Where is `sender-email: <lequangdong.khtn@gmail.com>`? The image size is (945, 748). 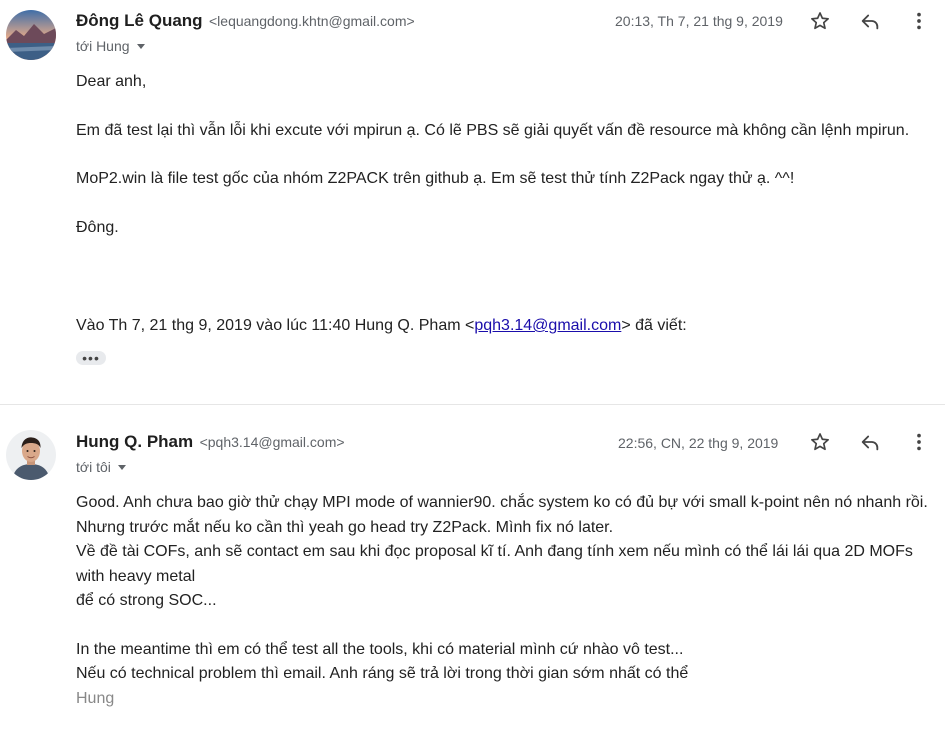
sender-email: <lequangdong.khtn@gmail.com> is located at coordinates (312, 21).